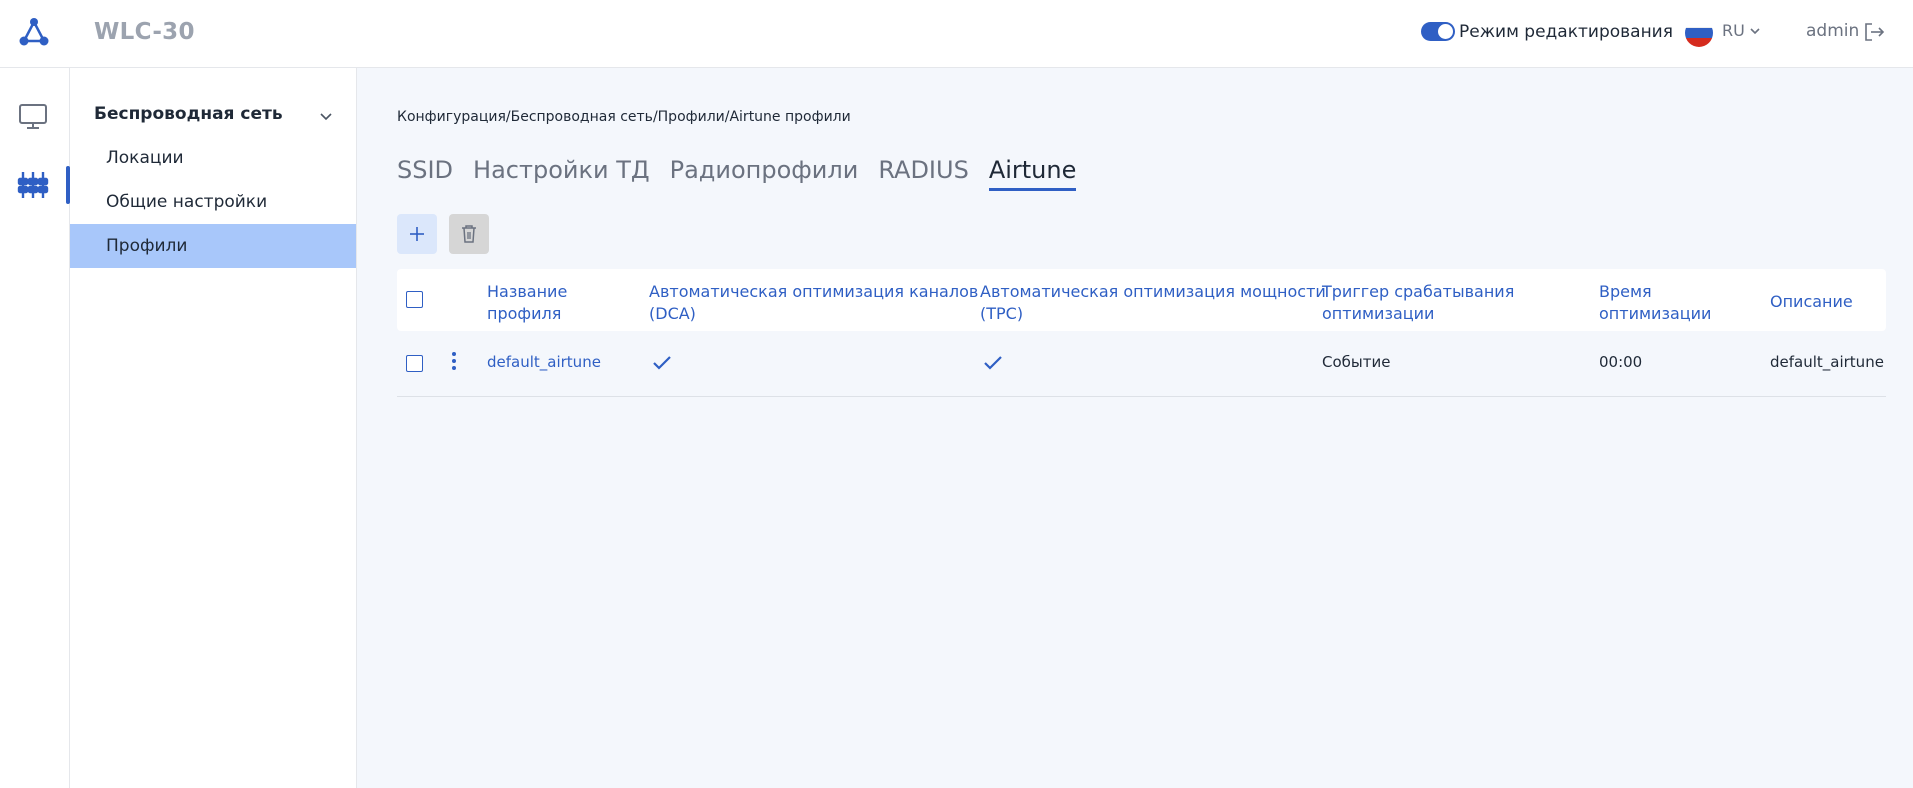 The image size is (1913, 788). What do you see at coordinates (1625, 291) in the screenshot?
I see `column-header-line: Время` at bounding box center [1625, 291].